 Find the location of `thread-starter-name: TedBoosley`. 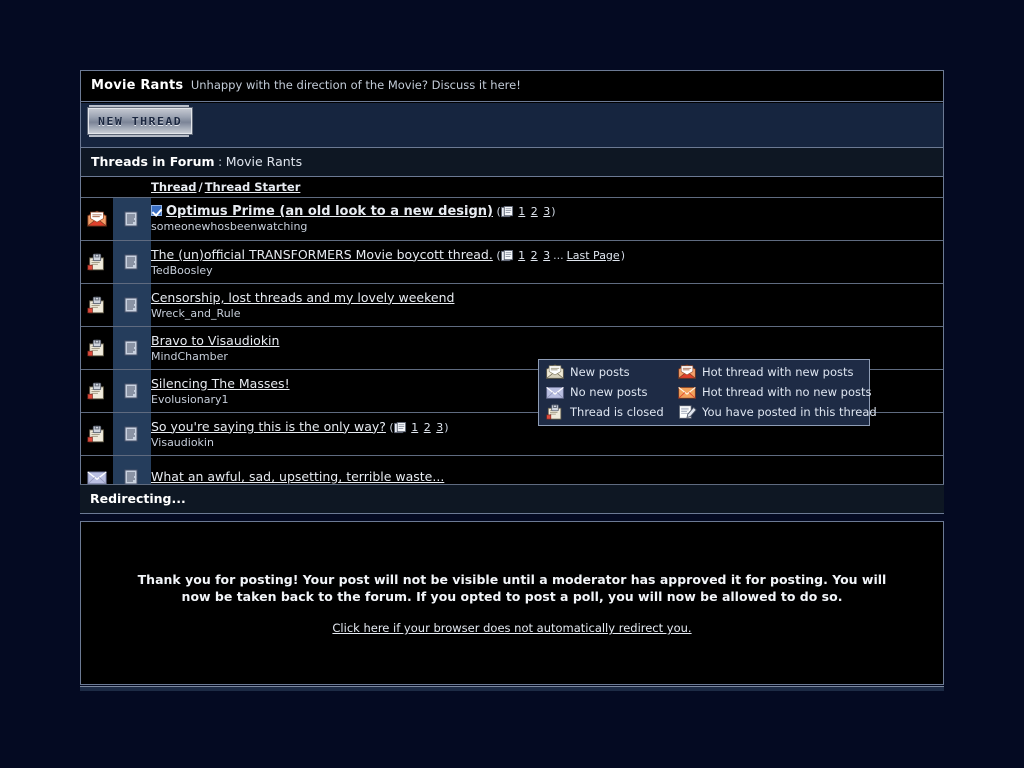

thread-starter-name: TedBoosley is located at coordinates (182, 270).